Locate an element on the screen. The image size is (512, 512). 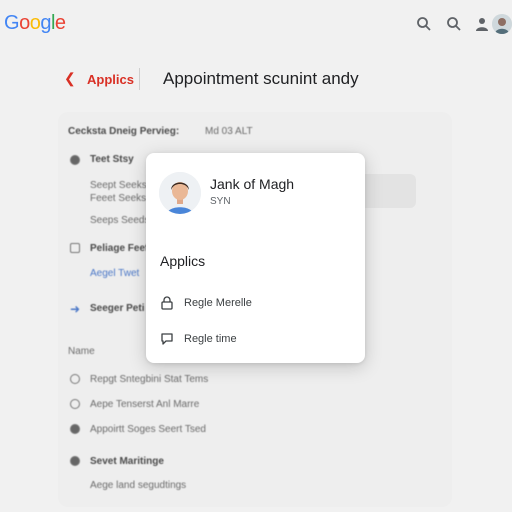
account-subtitle: SYN is located at coordinates (220, 201).